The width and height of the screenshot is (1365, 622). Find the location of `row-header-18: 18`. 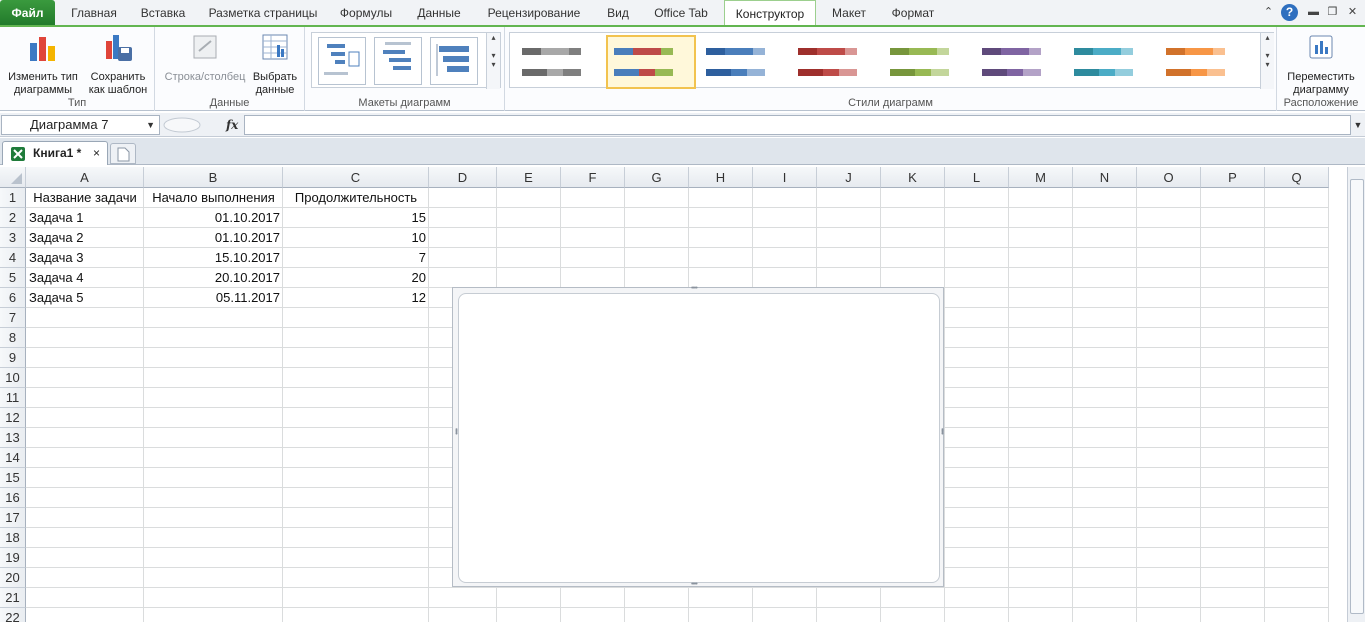

row-header-18: 18 is located at coordinates (13, 538).